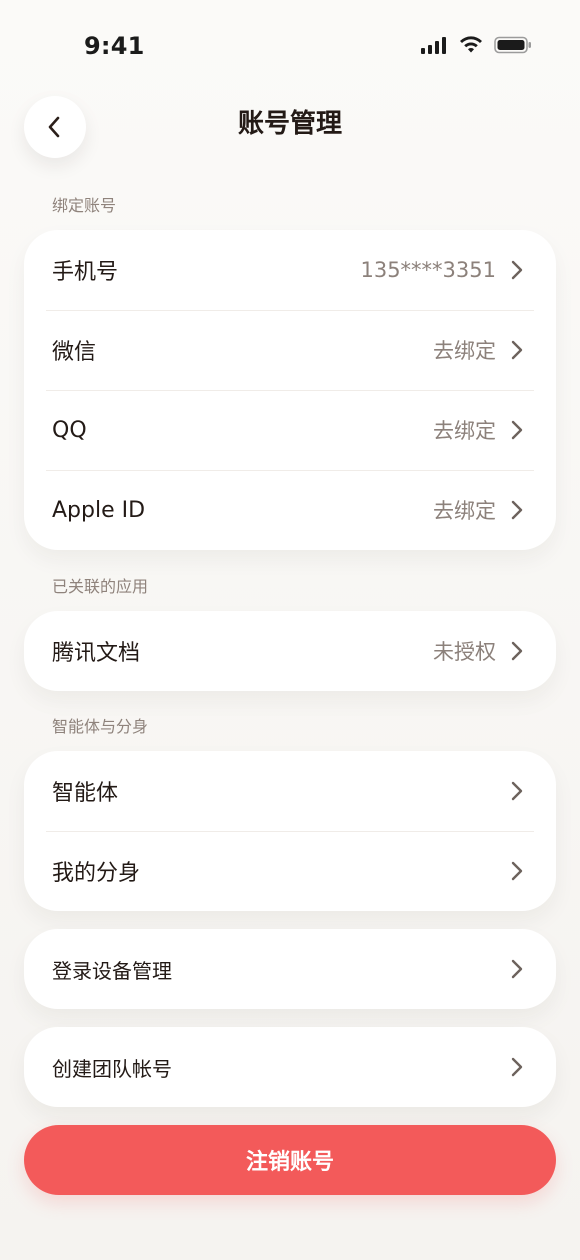 The width and height of the screenshot is (580, 1260). I want to click on row-title: 我的分身, so click(96, 873).